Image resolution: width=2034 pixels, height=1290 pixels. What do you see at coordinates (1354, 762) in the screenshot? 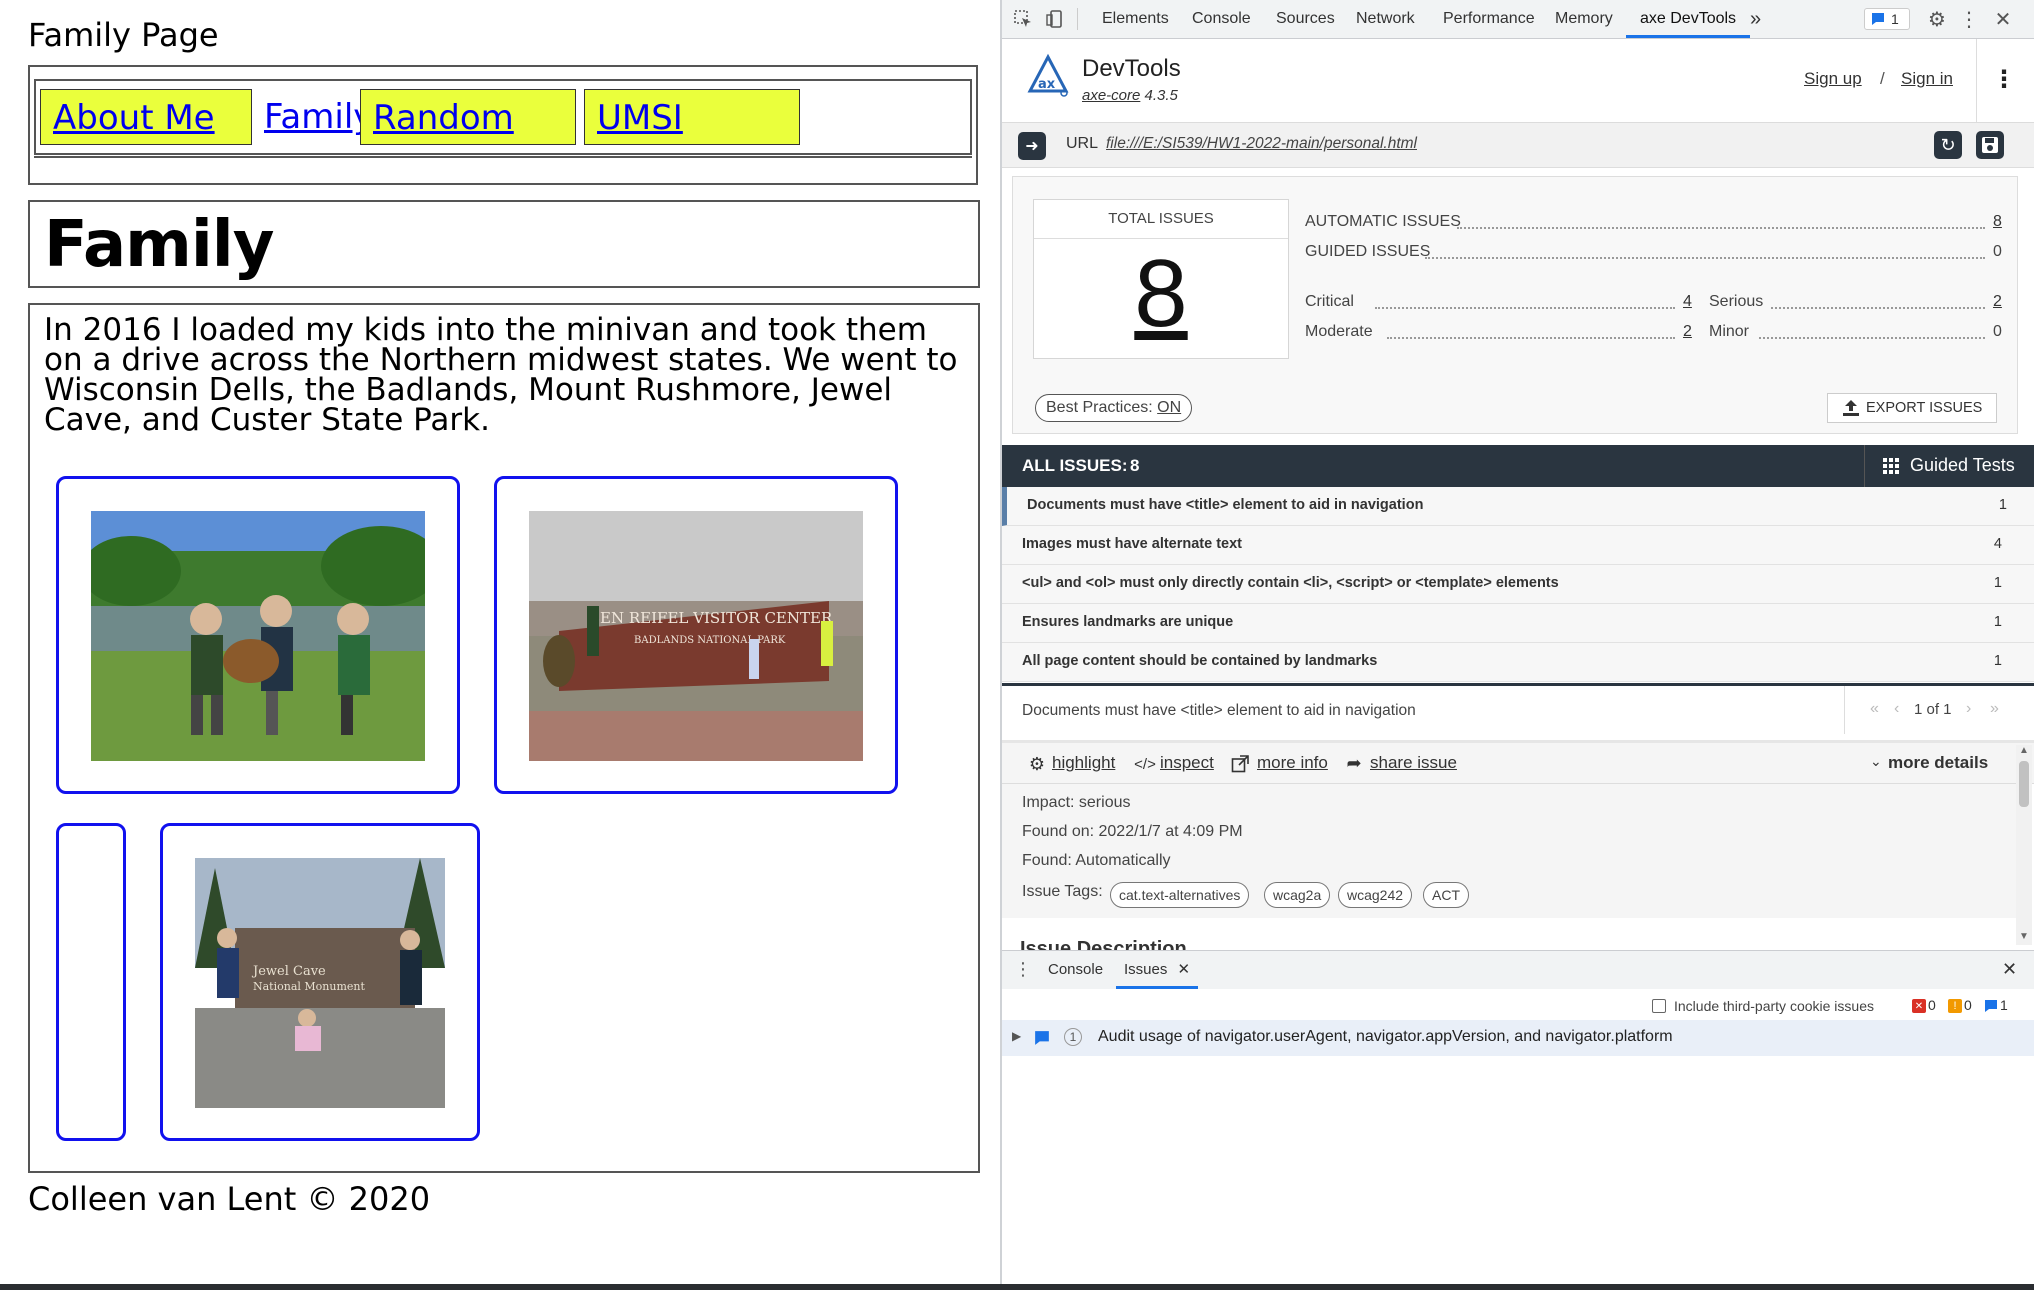
I see `share-icon: ➦` at bounding box center [1354, 762].